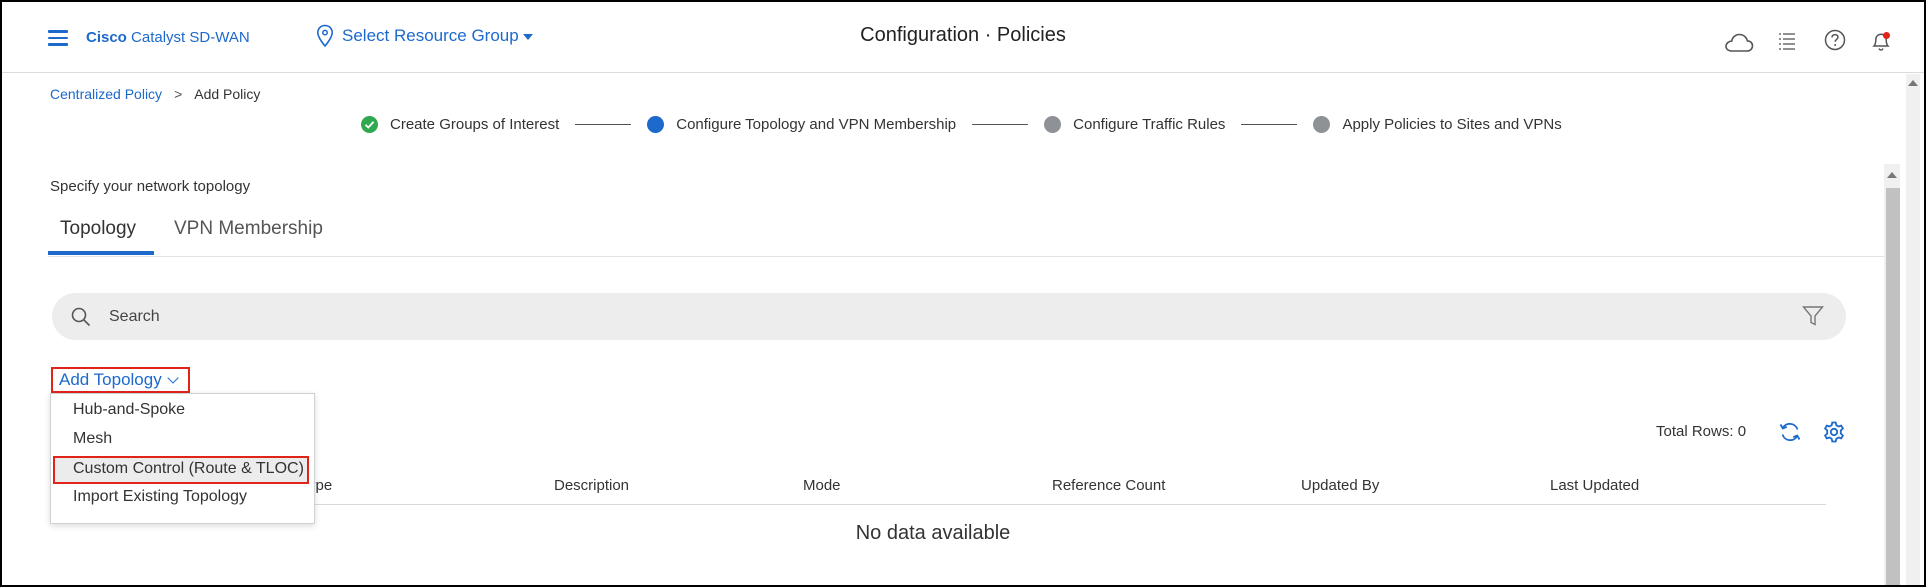 This screenshot has width=1926, height=587. I want to click on menu-item-custom-control: Custom Control (Route & TLOC), so click(181, 470).